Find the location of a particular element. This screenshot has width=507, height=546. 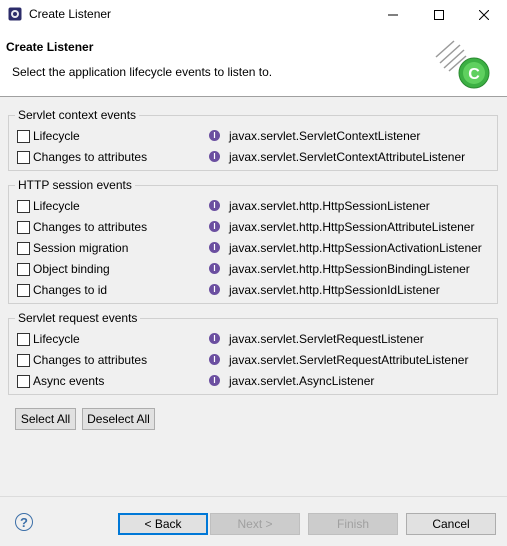

window-title: Create Listener is located at coordinates (70, 14).